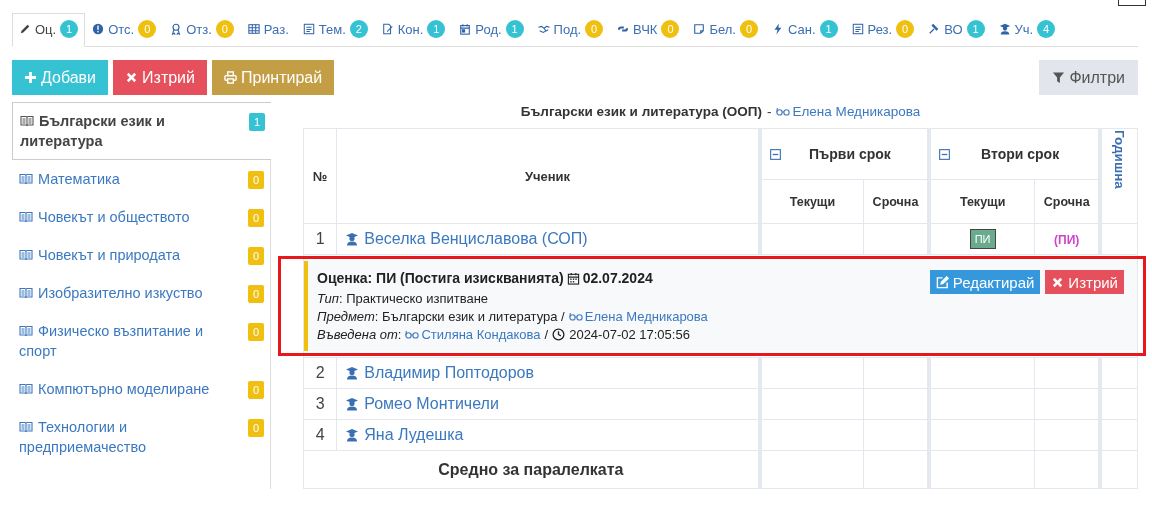 This screenshot has width=1152, height=505. I want to click on tab: Кон. 1, so click(413, 30).